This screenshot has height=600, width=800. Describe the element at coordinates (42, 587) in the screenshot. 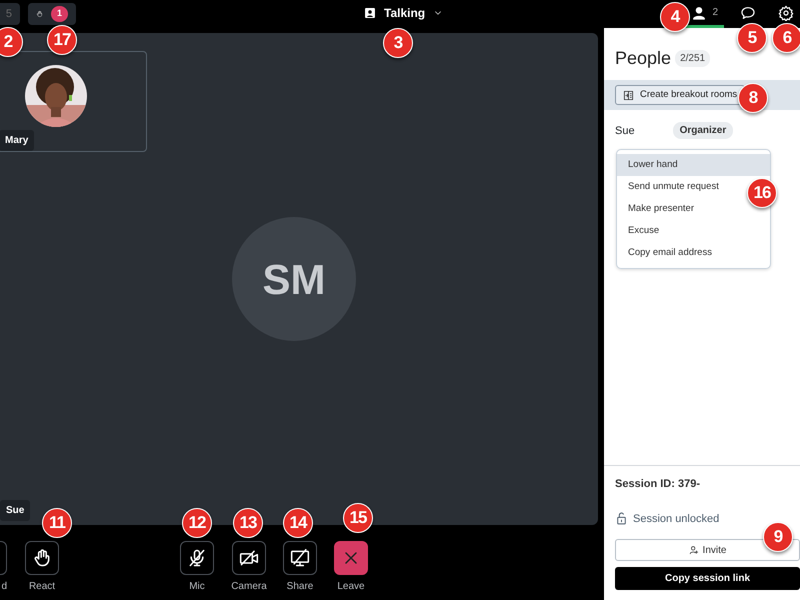

I see `control-label: React` at that location.